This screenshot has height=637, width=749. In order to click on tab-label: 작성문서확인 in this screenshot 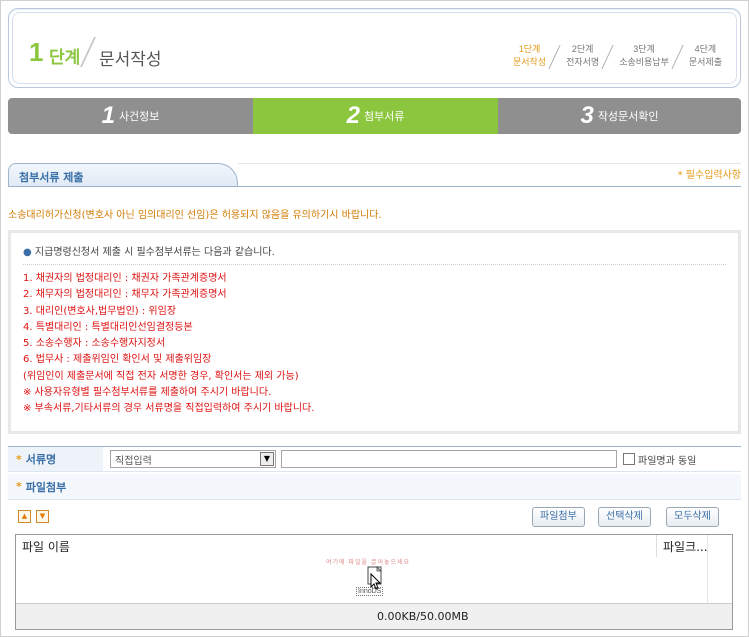, I will do `click(628, 117)`.